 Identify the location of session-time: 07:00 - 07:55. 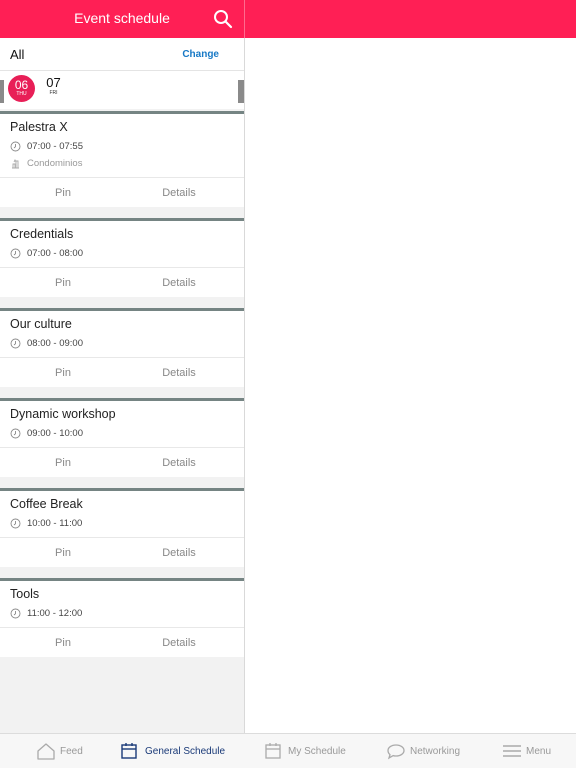
(122, 146).